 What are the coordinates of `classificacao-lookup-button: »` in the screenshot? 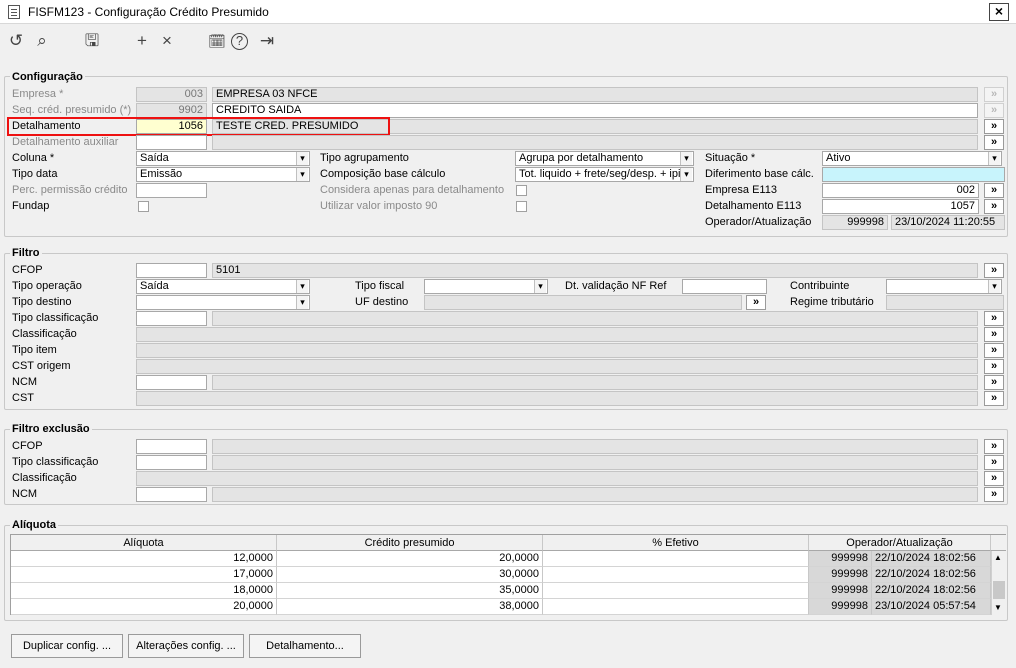 It's located at (994, 334).